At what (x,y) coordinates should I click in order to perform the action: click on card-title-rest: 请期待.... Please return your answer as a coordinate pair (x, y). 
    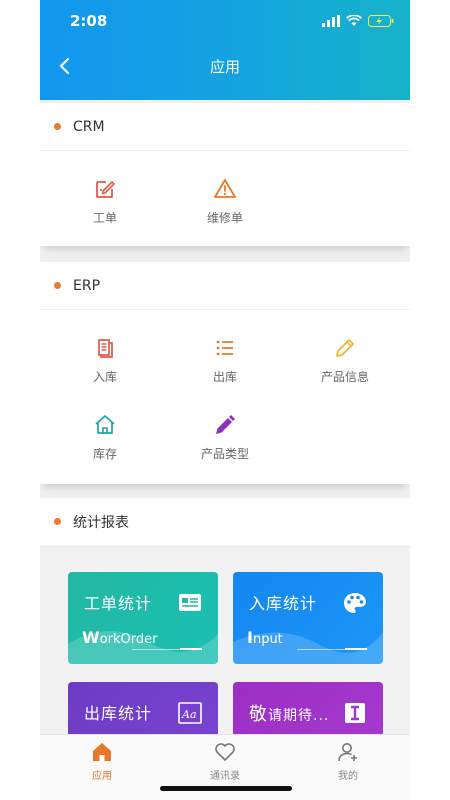
    Looking at the image, I should click on (299, 716).